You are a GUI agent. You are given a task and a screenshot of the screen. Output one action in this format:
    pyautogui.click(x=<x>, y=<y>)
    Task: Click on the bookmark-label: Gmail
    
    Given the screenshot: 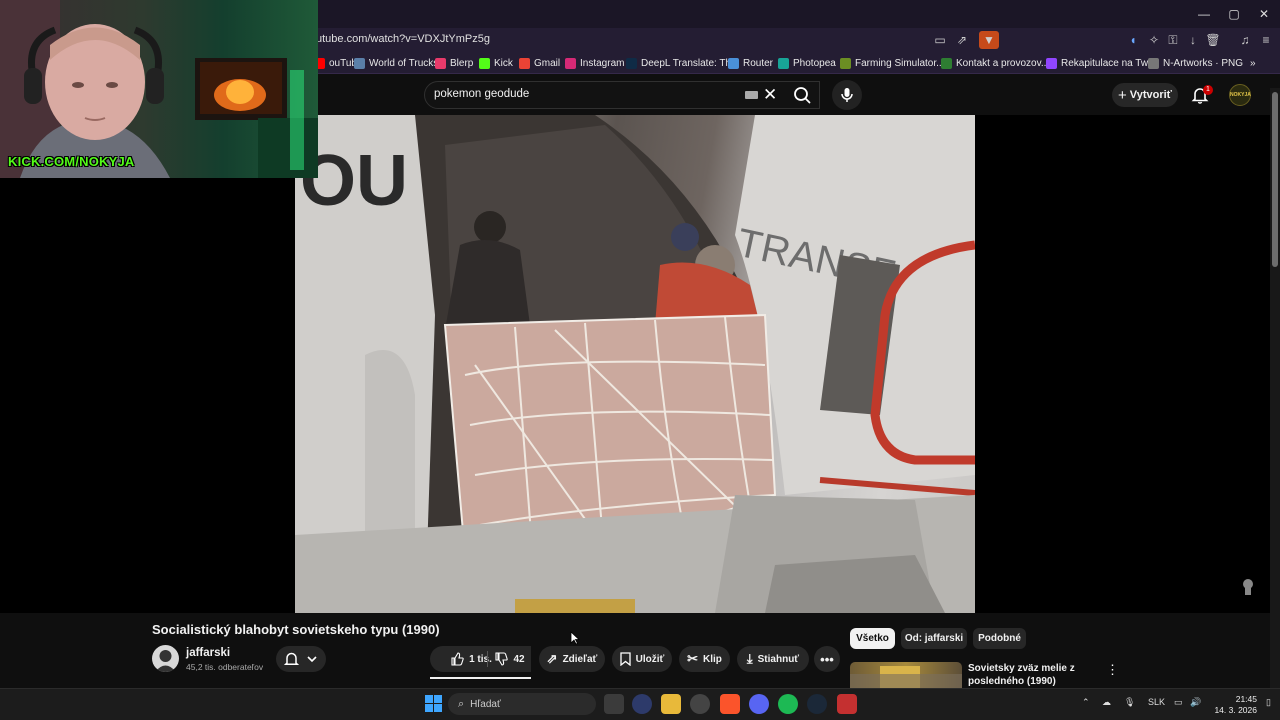 What is the action you would take?
    pyautogui.click(x=547, y=63)
    